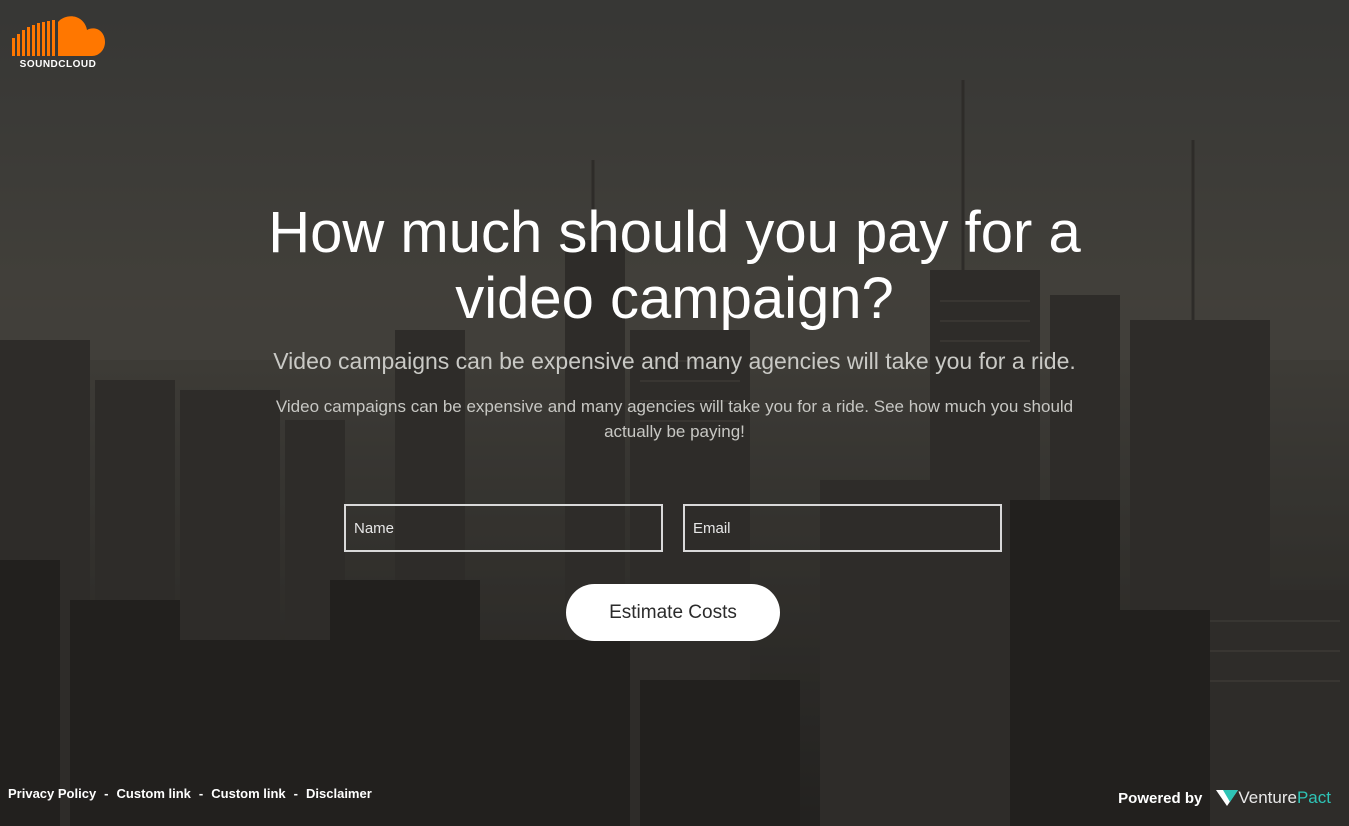  What do you see at coordinates (1160, 798) in the screenshot?
I see `powered-by-label: Powered by` at bounding box center [1160, 798].